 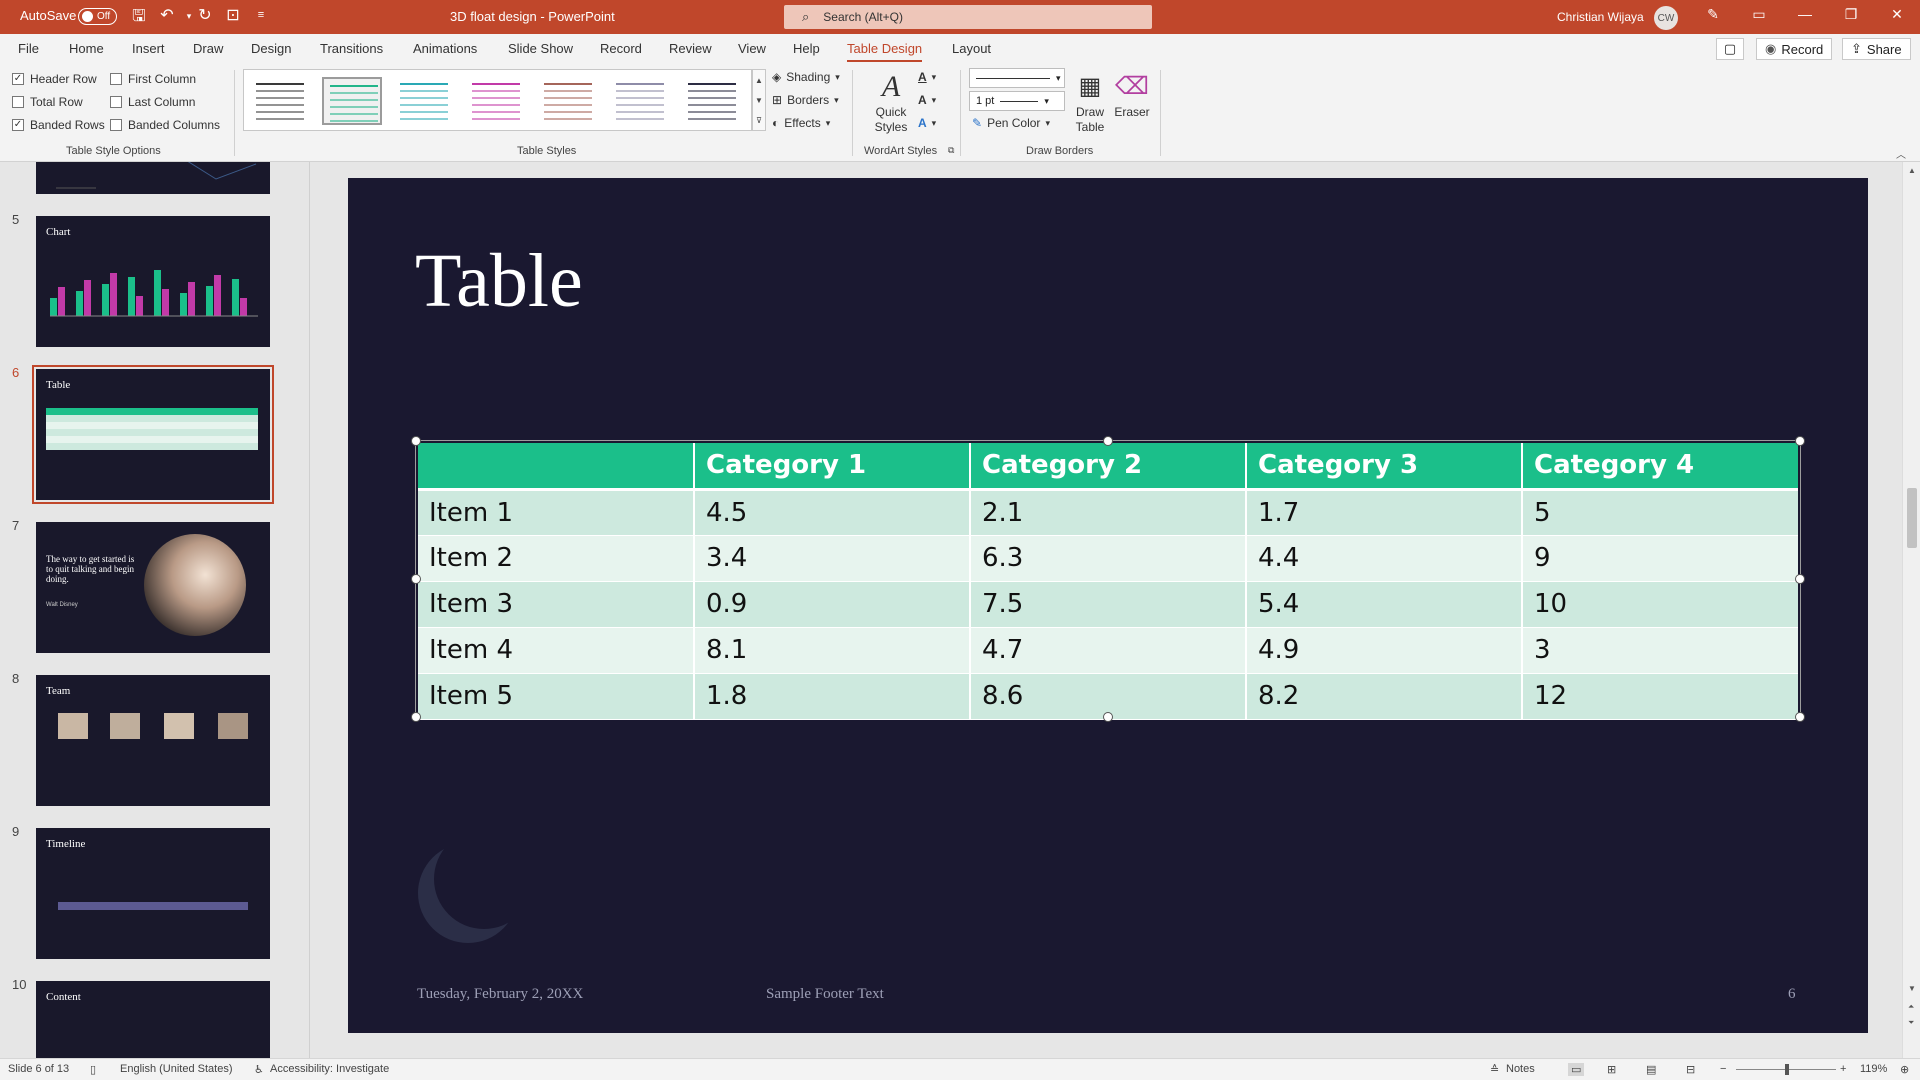 What do you see at coordinates (416, 579) in the screenshot?
I see `resize-handle-left` at bounding box center [416, 579].